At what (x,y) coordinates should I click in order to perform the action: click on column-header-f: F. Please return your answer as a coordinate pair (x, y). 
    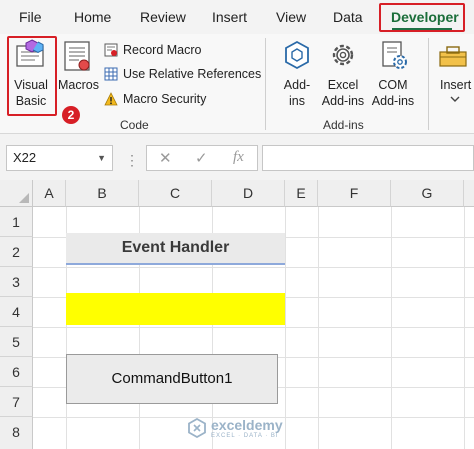
    Looking at the image, I should click on (354, 193).